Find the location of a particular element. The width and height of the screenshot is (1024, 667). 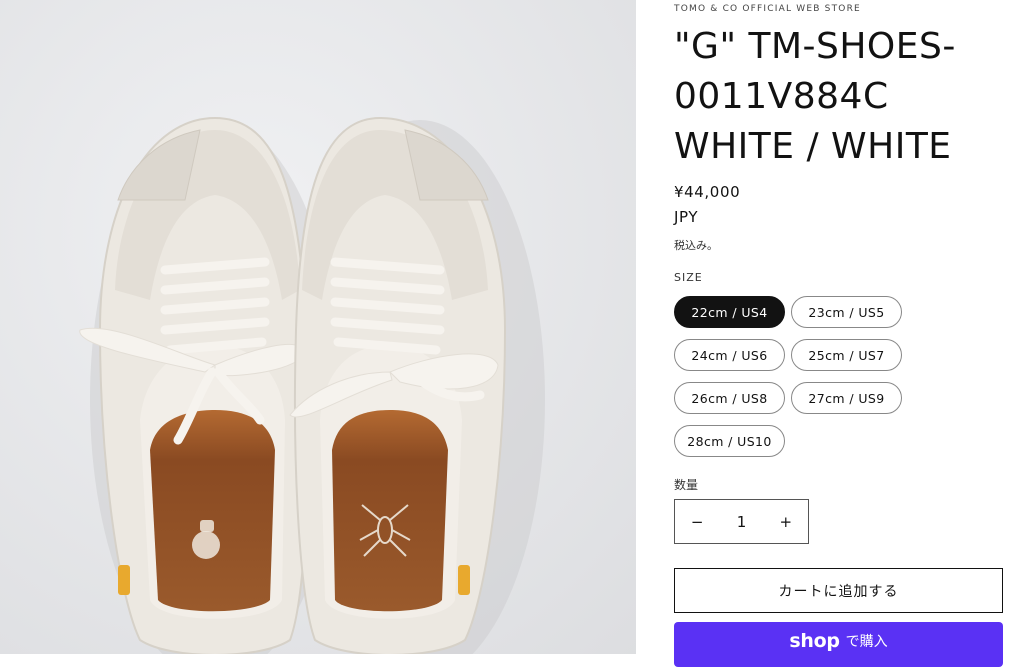

quantity-stepper: − 1 + is located at coordinates (741, 521).